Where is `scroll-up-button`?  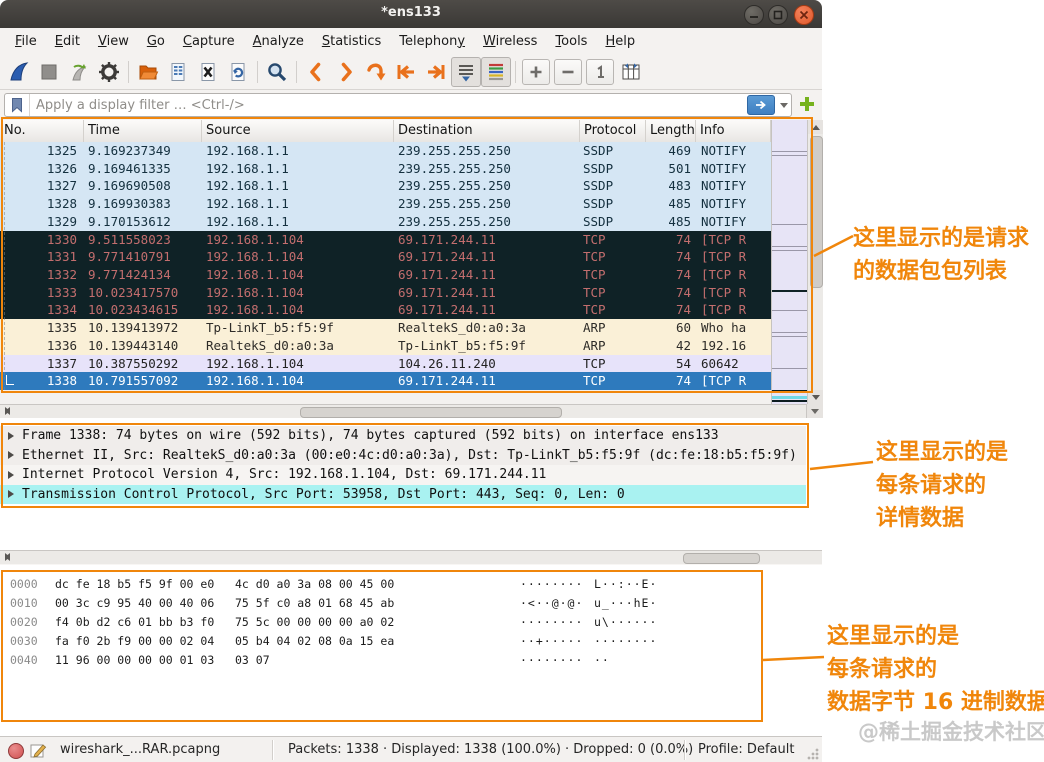
scroll-up-button is located at coordinates (815, 127).